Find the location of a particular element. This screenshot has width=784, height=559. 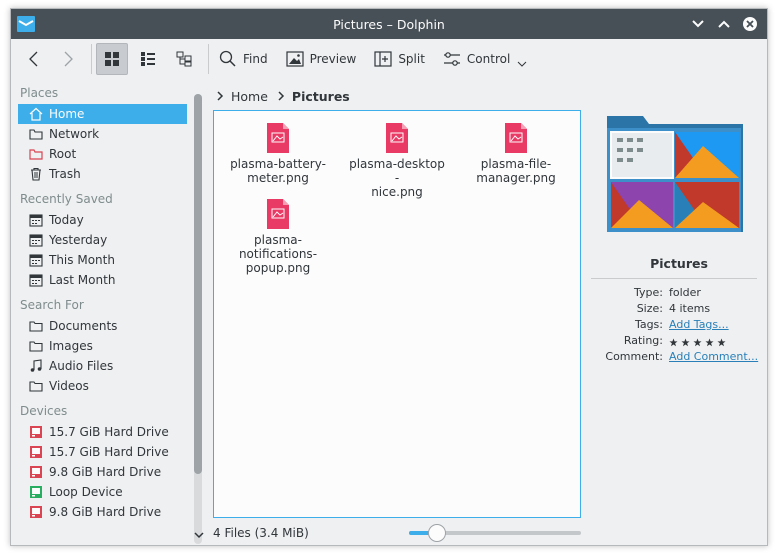

info-rating-row: Rating: is located at coordinates (678, 342).